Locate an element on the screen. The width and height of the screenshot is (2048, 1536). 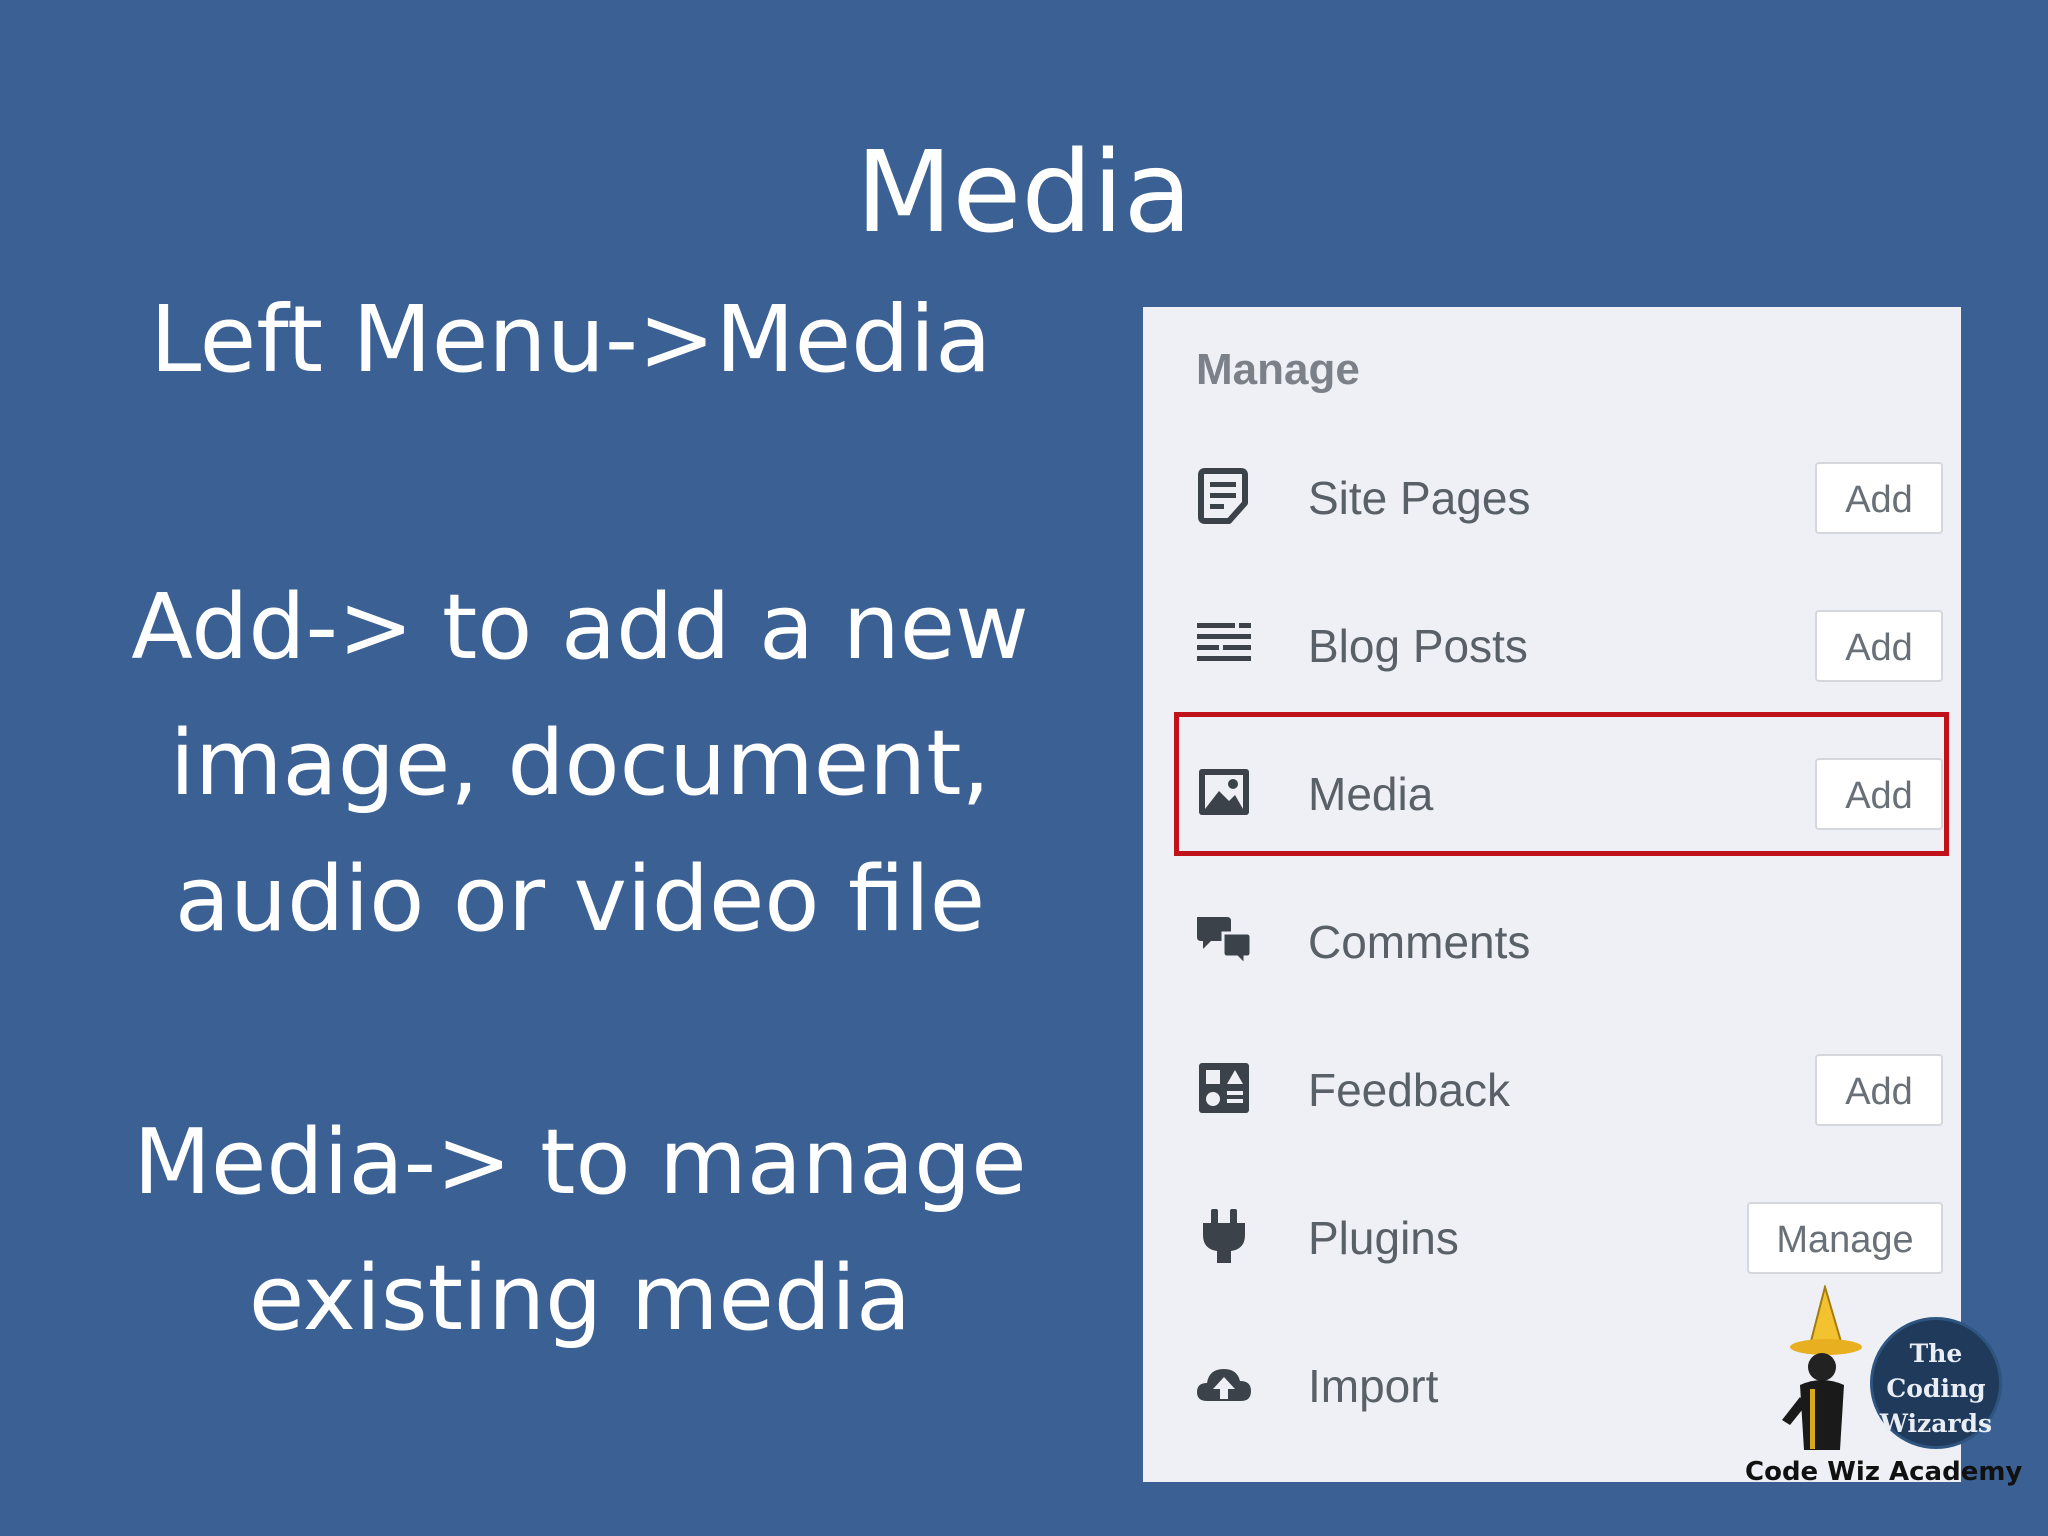
feedback-icon is located at coordinates (1224, 1088).